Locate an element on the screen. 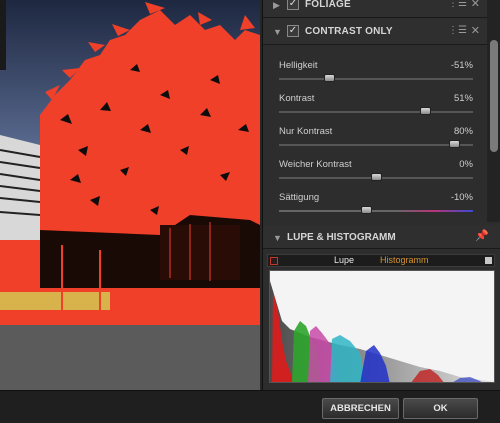 This screenshot has width=500, height=423. slider-kontrast: Kontrast 51% is located at coordinates (375, 107).